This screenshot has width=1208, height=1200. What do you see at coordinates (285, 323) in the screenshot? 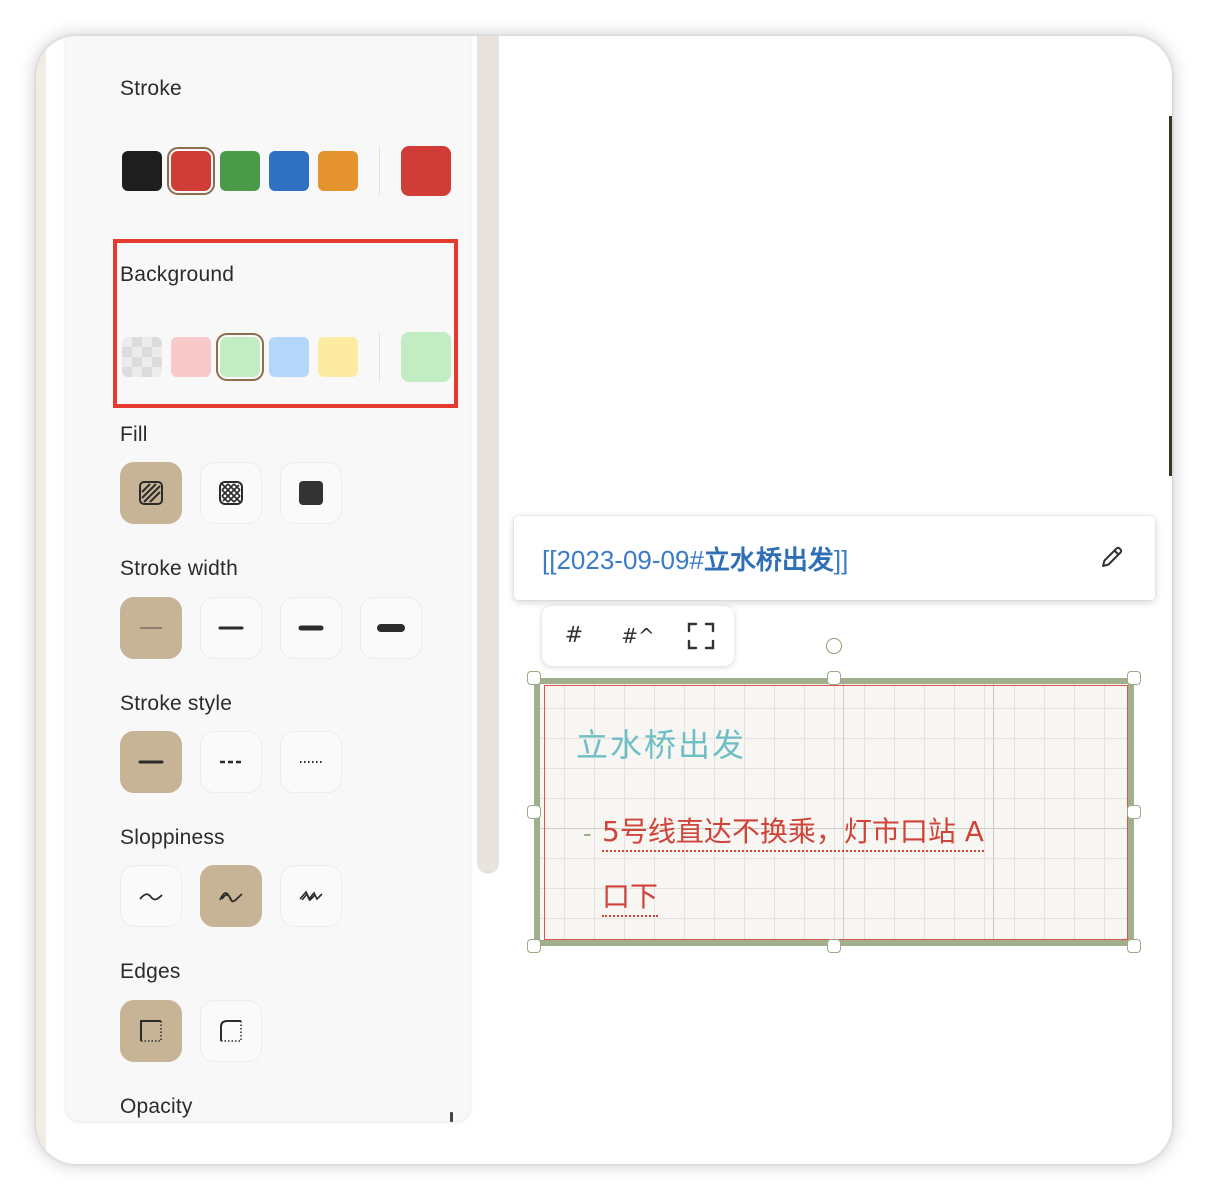
I see `background-highlight-box` at bounding box center [285, 323].